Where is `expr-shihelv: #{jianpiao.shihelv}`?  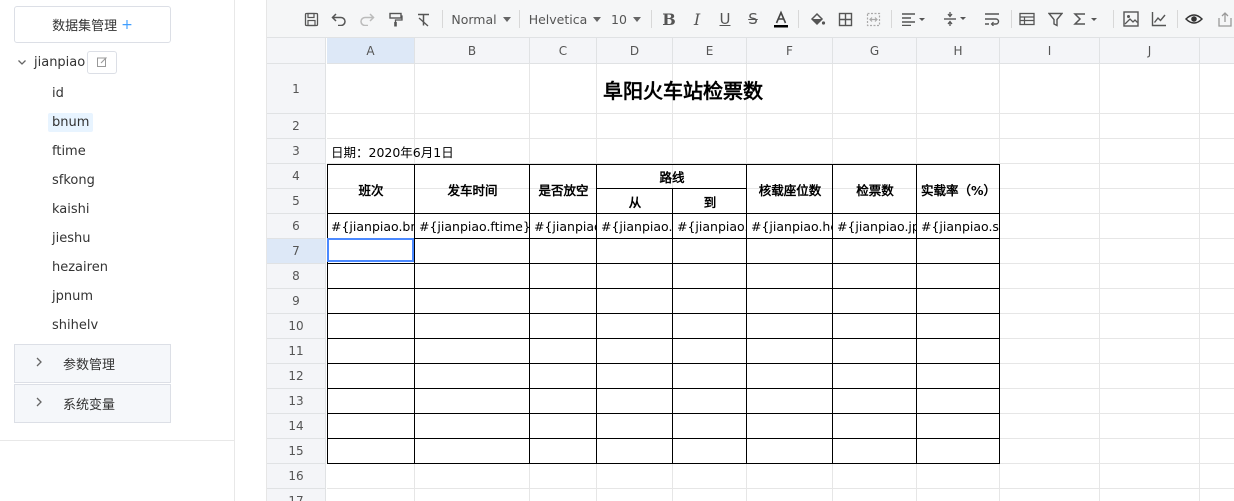 expr-shihelv: #{jianpiao.shihelv} is located at coordinates (958, 226).